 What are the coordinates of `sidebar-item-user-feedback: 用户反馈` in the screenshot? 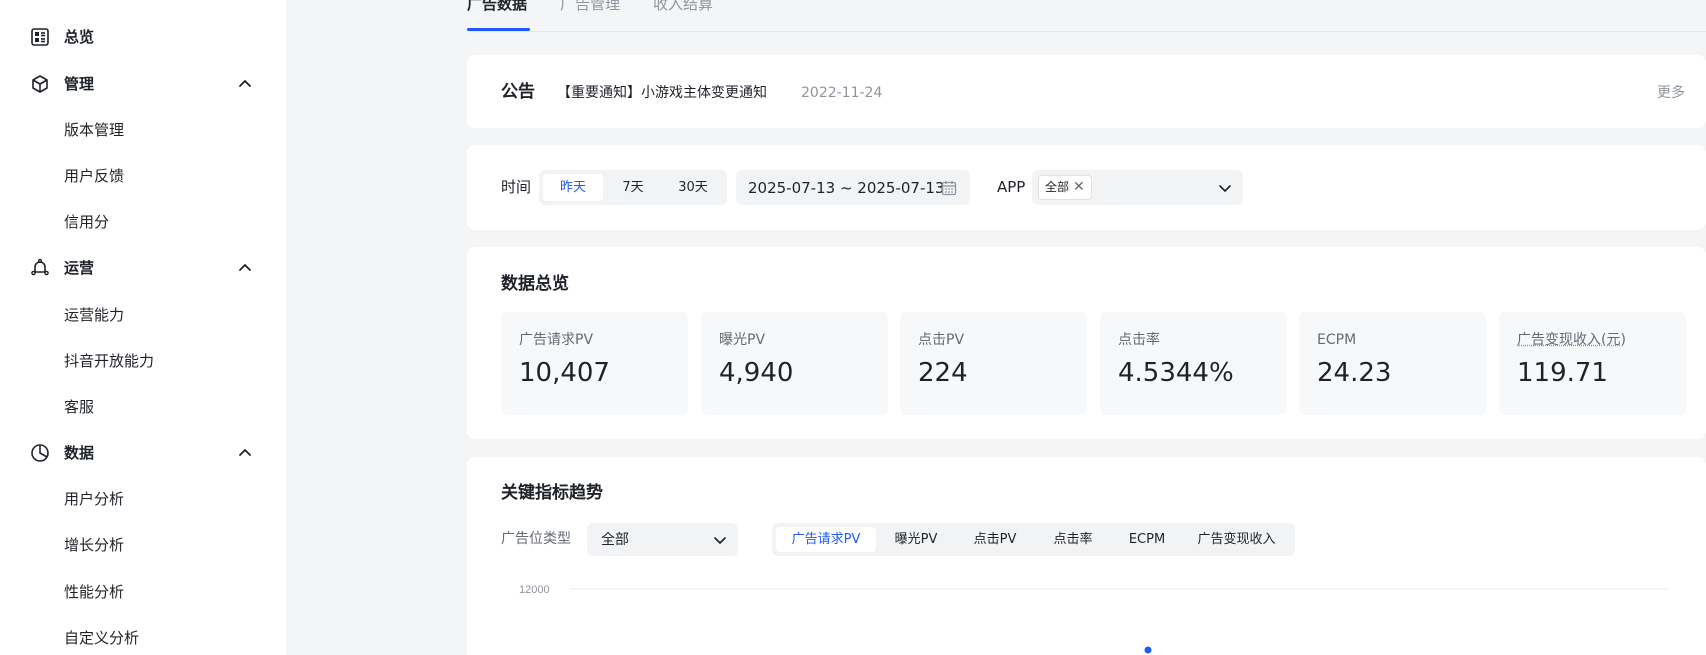 It's located at (143, 176).